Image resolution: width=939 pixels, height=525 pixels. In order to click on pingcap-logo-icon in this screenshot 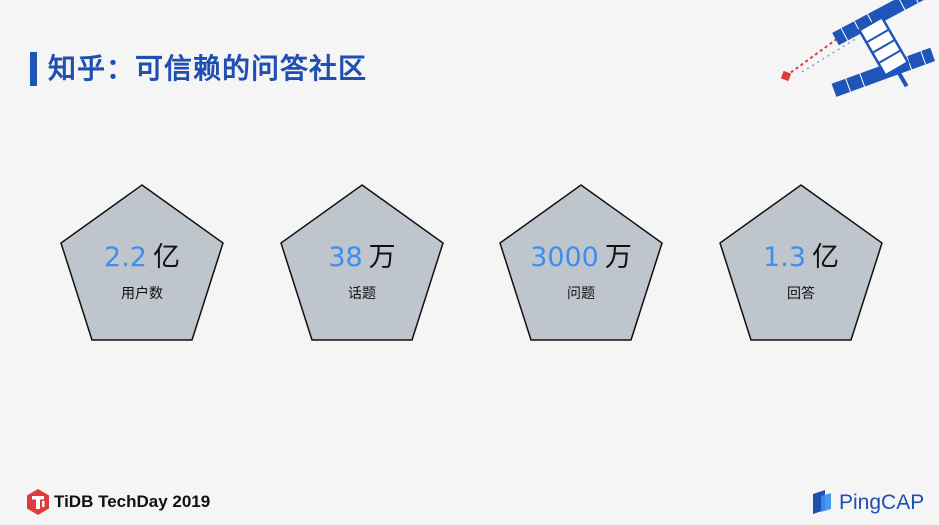, I will do `click(822, 502)`.